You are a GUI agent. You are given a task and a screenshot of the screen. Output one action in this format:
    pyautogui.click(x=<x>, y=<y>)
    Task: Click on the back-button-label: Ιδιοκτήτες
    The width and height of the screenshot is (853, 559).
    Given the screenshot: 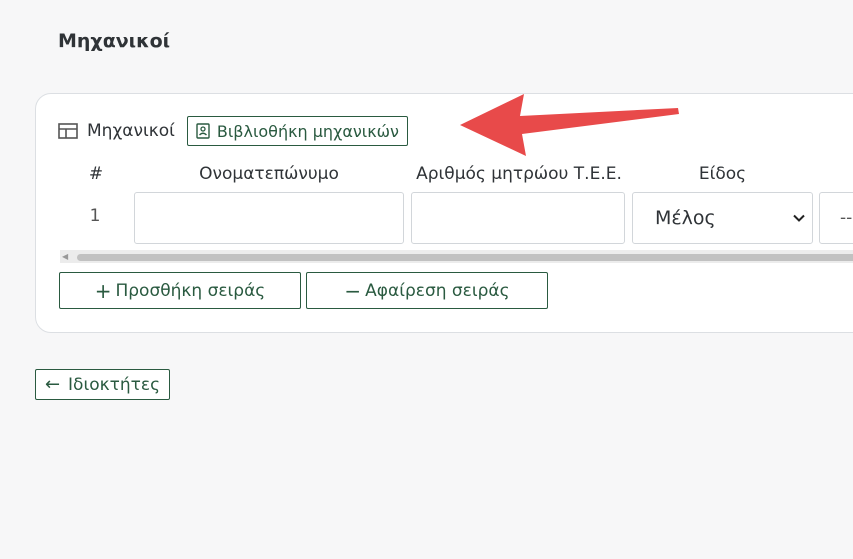 What is the action you would take?
    pyautogui.click(x=114, y=384)
    